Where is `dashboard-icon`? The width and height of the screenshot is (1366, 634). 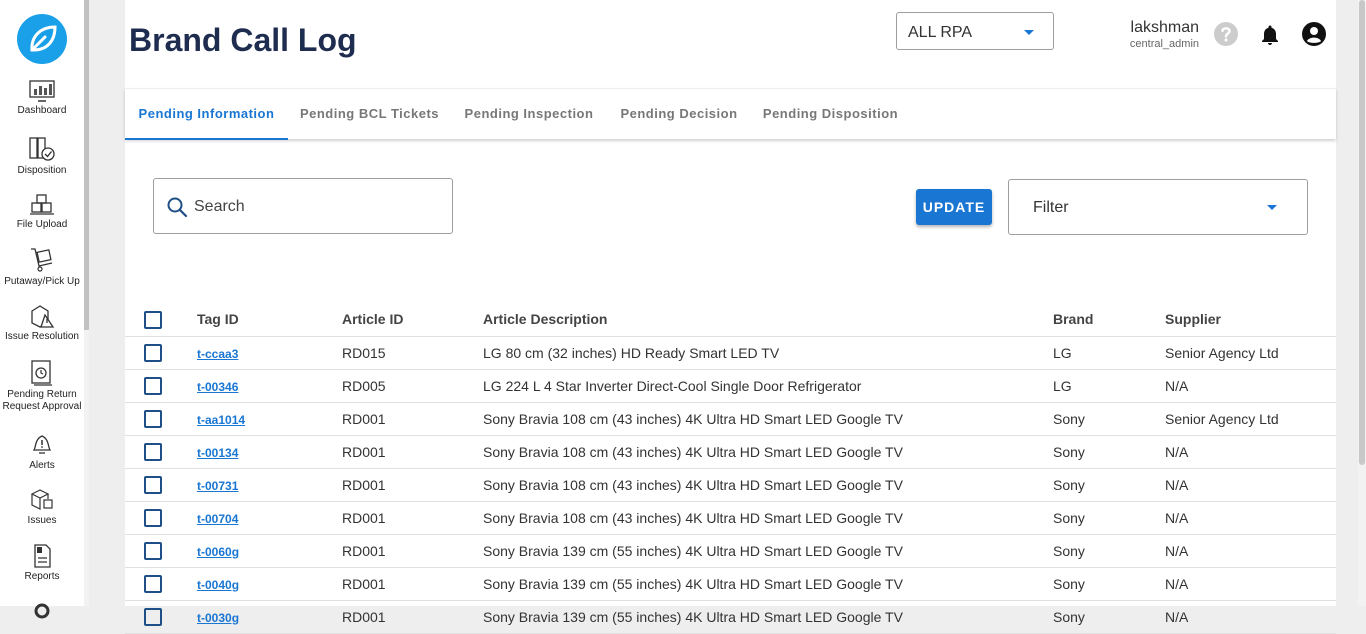 dashboard-icon is located at coordinates (42, 91).